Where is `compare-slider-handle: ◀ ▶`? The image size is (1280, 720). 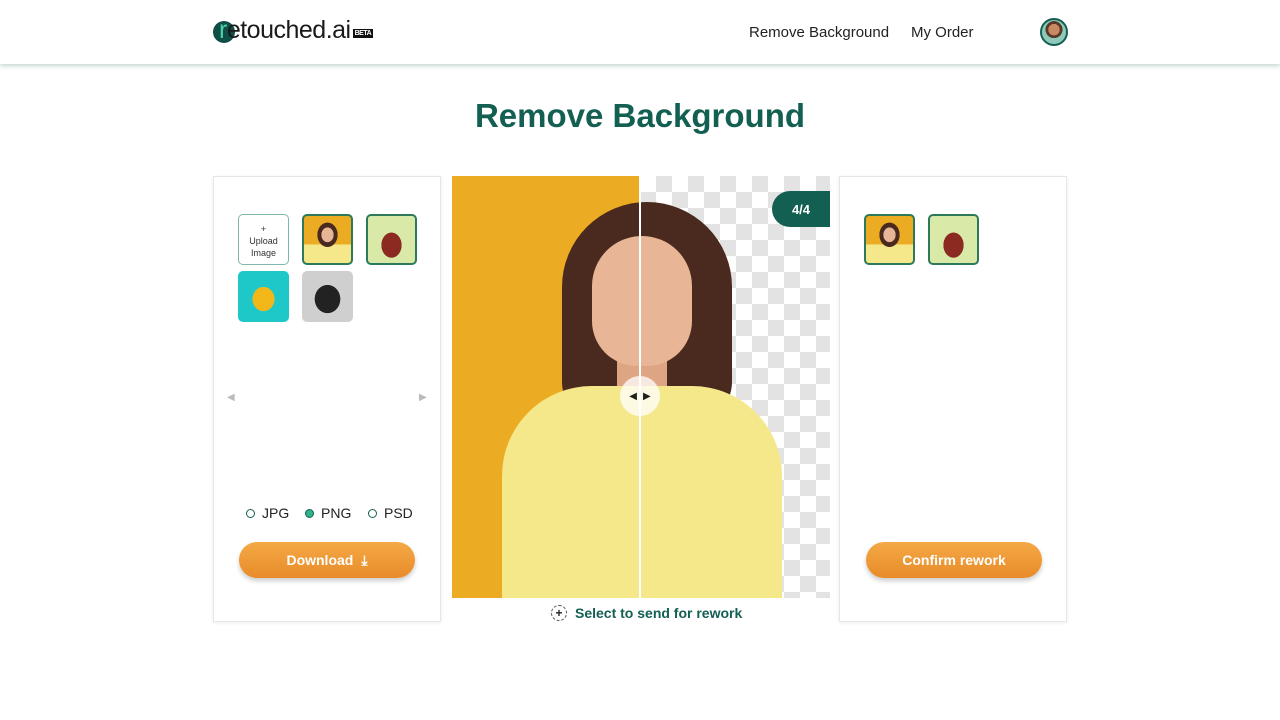
compare-slider-handle: ◀ ▶ is located at coordinates (640, 396).